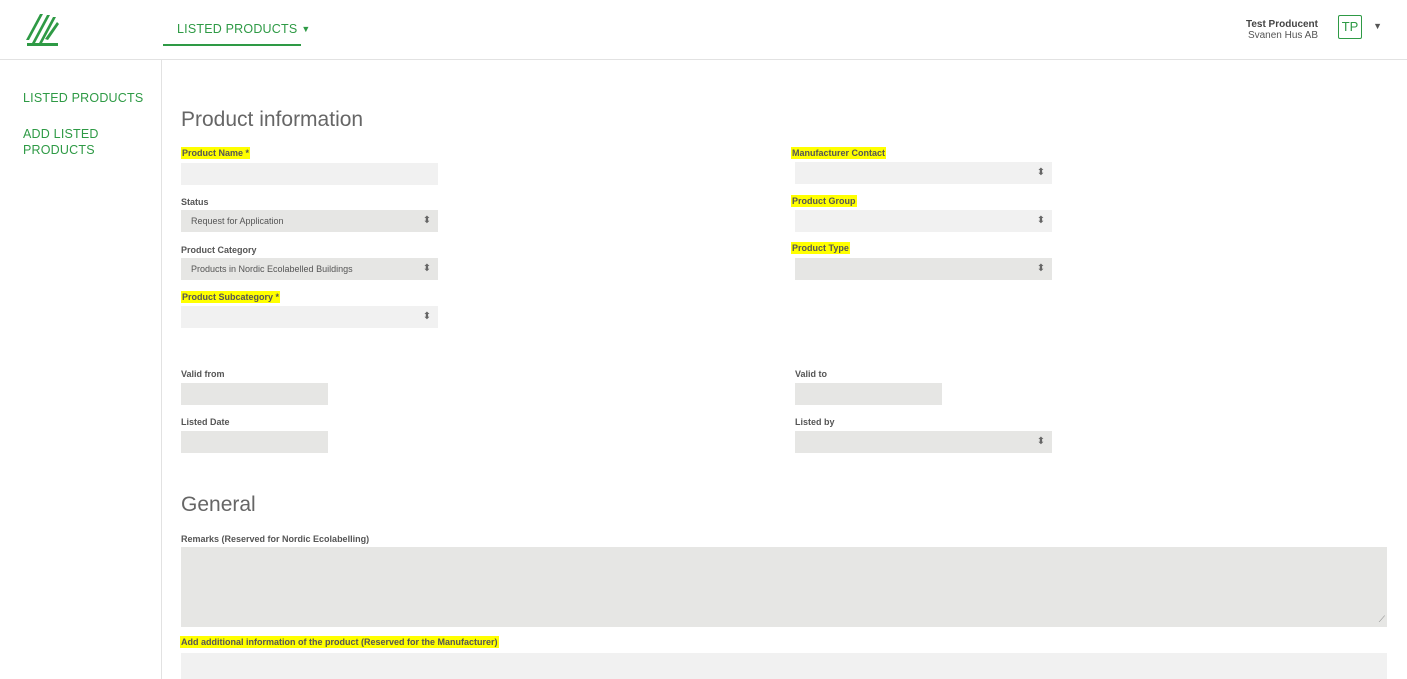 The width and height of the screenshot is (1407, 679). What do you see at coordinates (195, 202) in the screenshot?
I see `status-label: Status` at bounding box center [195, 202].